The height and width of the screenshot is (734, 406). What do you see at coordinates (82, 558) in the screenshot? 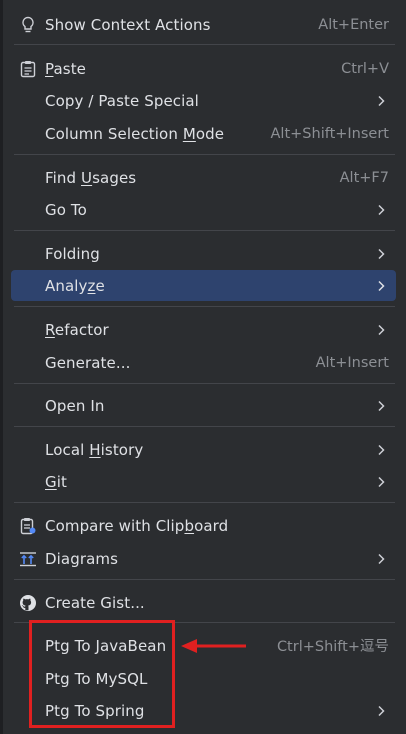
I see `menu-item-label: Diagrams` at bounding box center [82, 558].